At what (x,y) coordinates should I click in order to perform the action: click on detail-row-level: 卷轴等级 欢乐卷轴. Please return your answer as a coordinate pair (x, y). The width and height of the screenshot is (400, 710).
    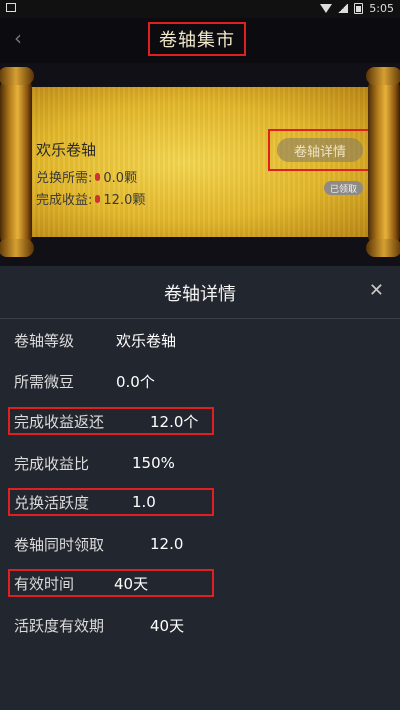
    Looking at the image, I should click on (95, 340).